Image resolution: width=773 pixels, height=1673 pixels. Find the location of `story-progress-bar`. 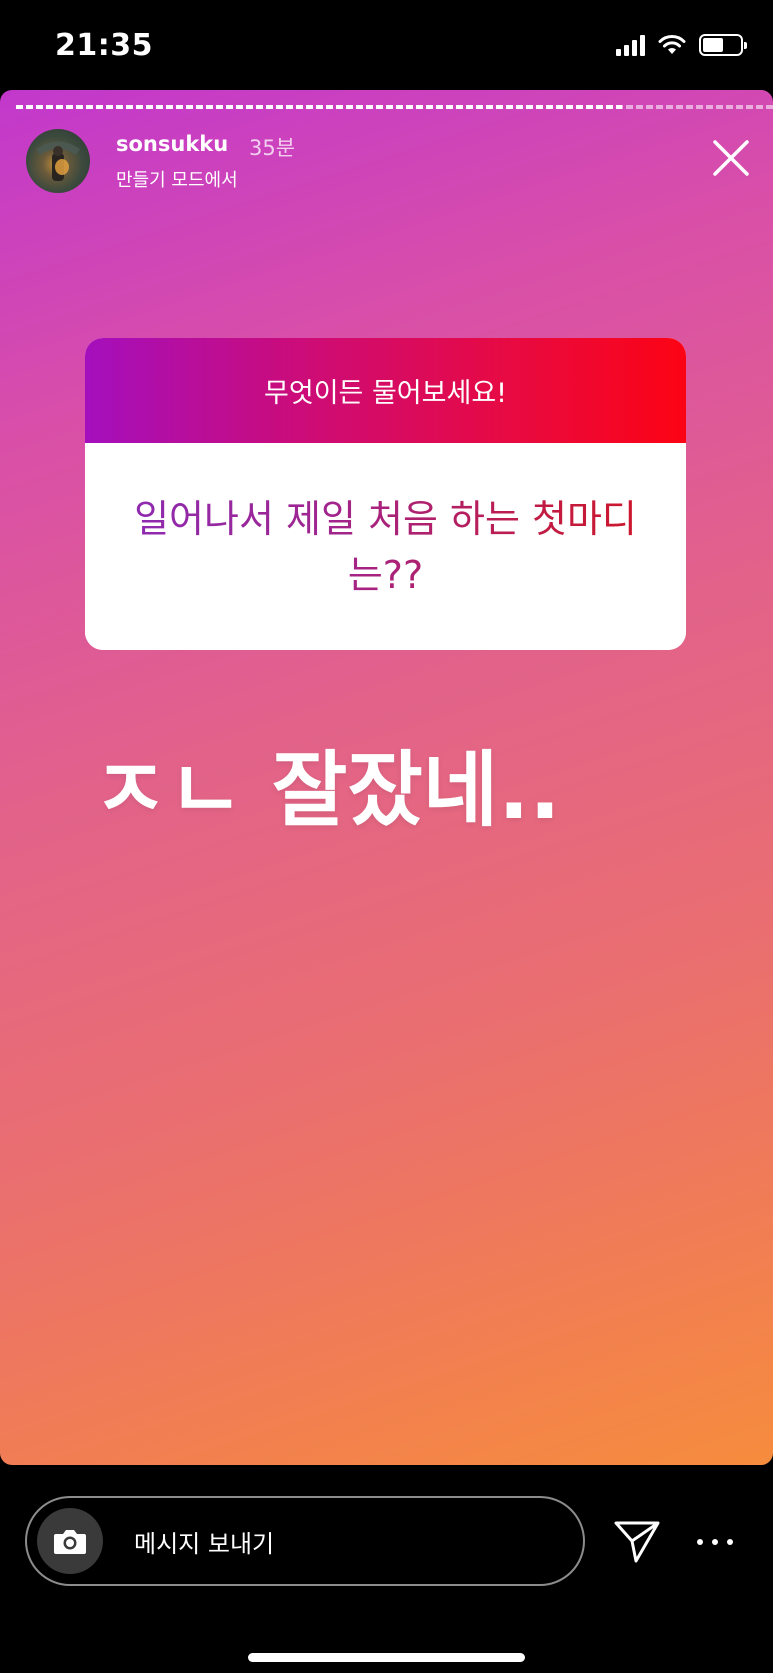

story-progress-bar is located at coordinates (394, 107).